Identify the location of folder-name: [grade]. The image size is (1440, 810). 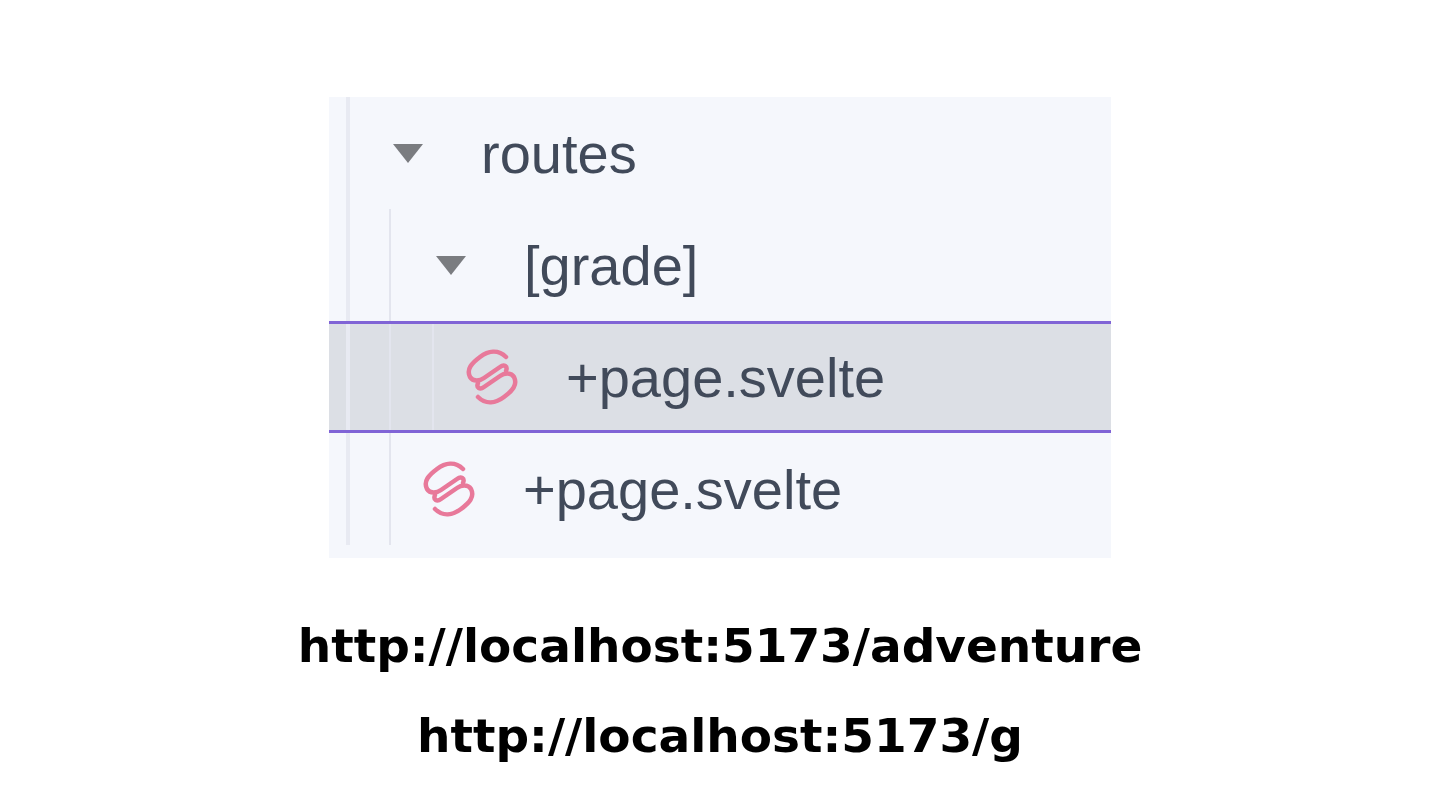
(611, 265).